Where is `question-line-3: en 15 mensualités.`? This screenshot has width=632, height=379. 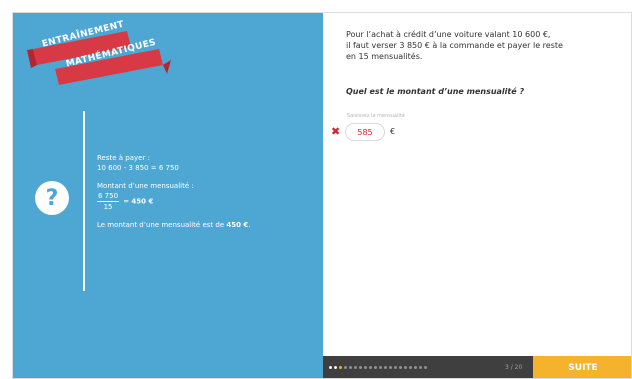
question-line-3: en 15 mensualités. is located at coordinates (384, 56).